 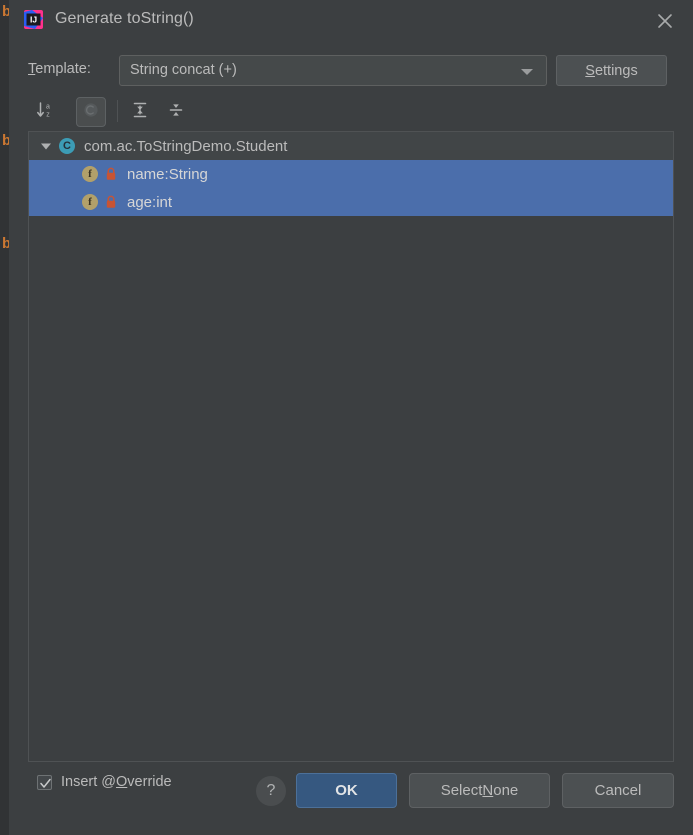 I want to click on settings-button: Settings, so click(x=611, y=70).